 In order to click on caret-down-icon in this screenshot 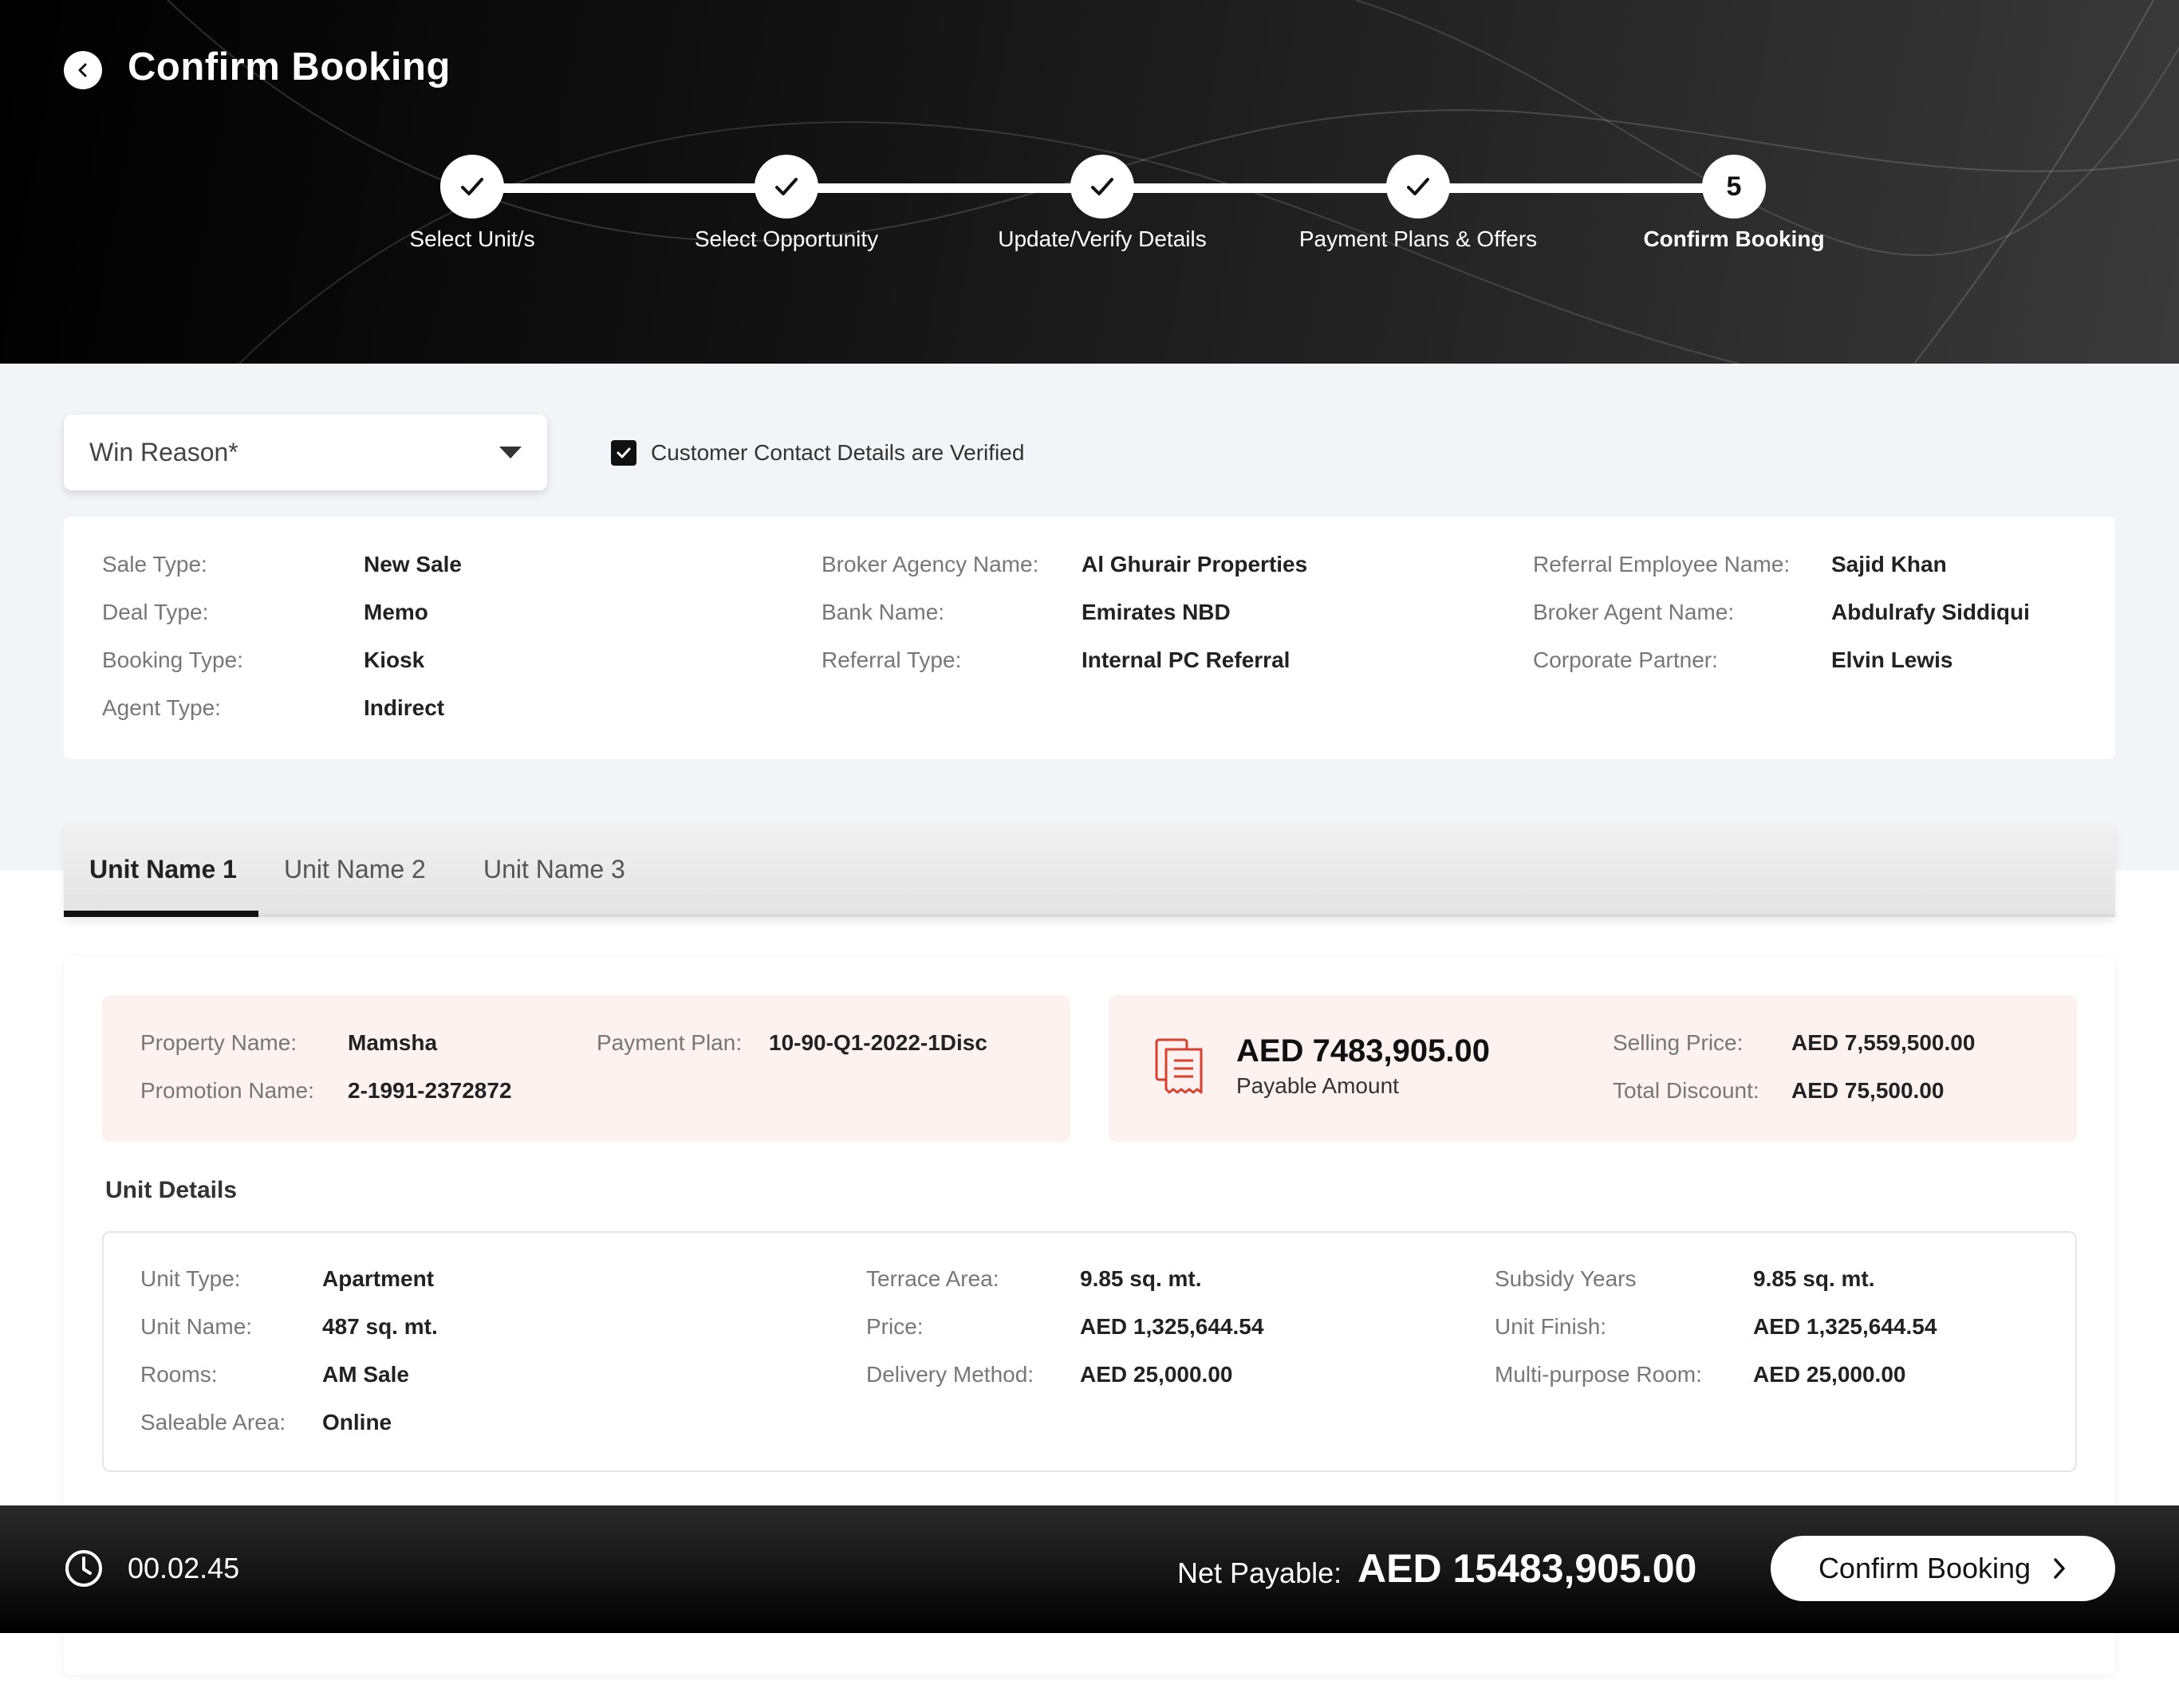, I will do `click(511, 453)`.